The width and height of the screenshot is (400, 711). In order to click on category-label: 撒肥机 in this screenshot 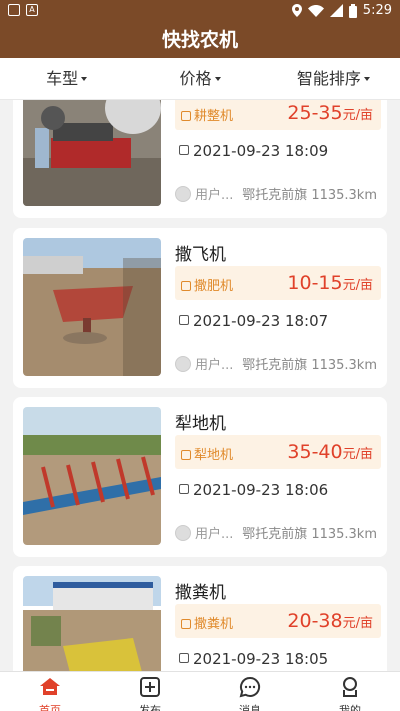, I will do `click(214, 286)`.